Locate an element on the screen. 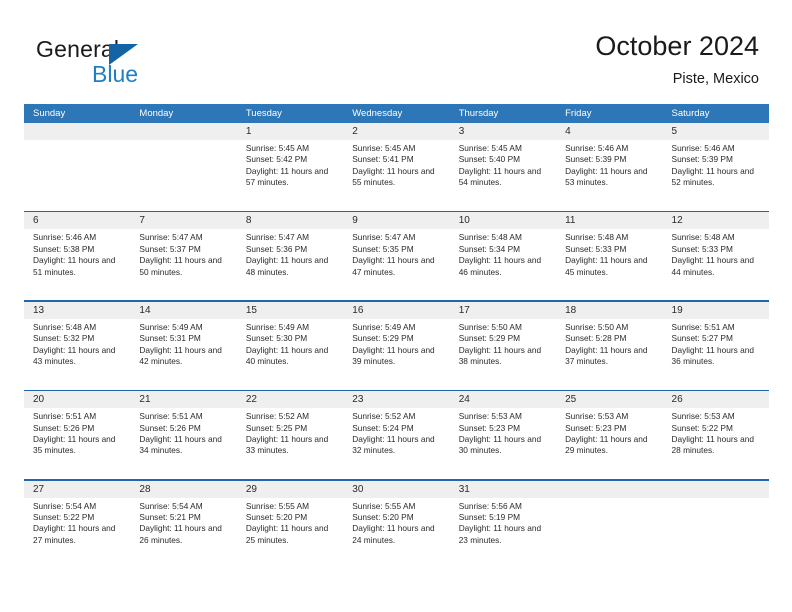 The height and width of the screenshot is (612, 792). day-number: 28 is located at coordinates (183, 489).